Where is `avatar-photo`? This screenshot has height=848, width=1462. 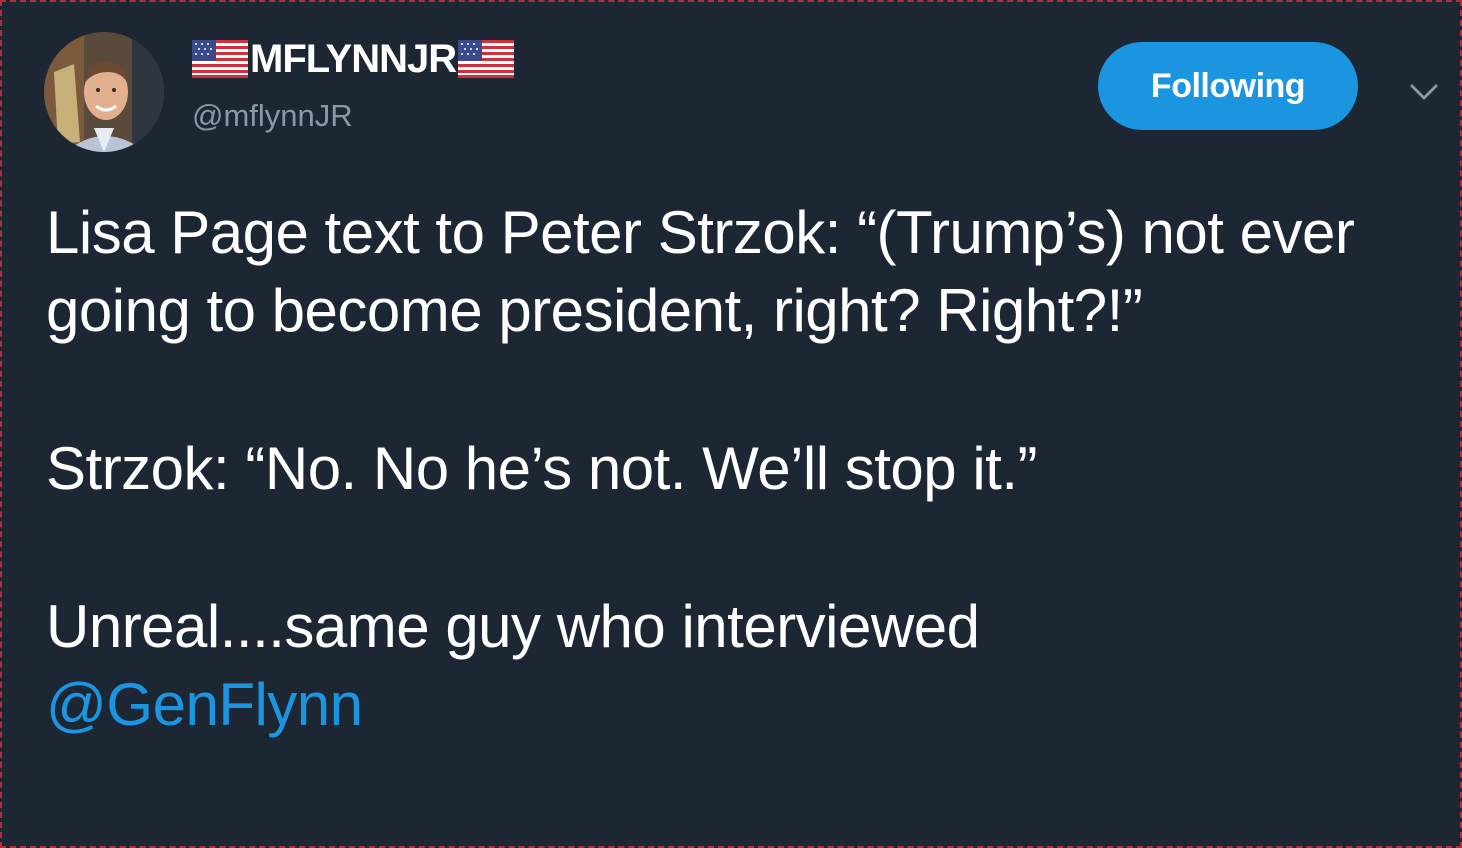 avatar-photo is located at coordinates (104, 92).